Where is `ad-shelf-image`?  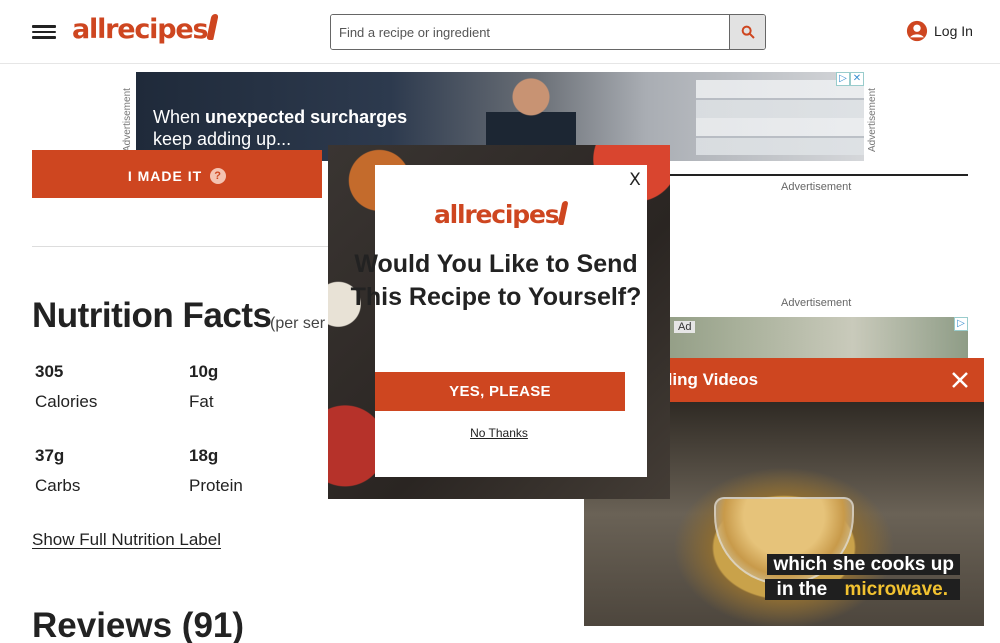
ad-shelf-image is located at coordinates (780, 117).